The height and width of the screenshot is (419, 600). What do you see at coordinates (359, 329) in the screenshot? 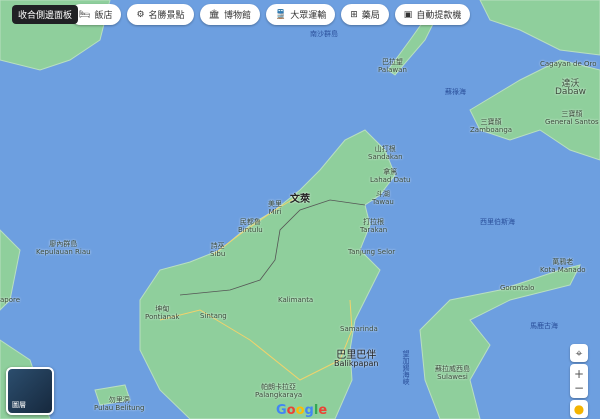
I see `label-samarinda: Samarinda` at bounding box center [359, 329].